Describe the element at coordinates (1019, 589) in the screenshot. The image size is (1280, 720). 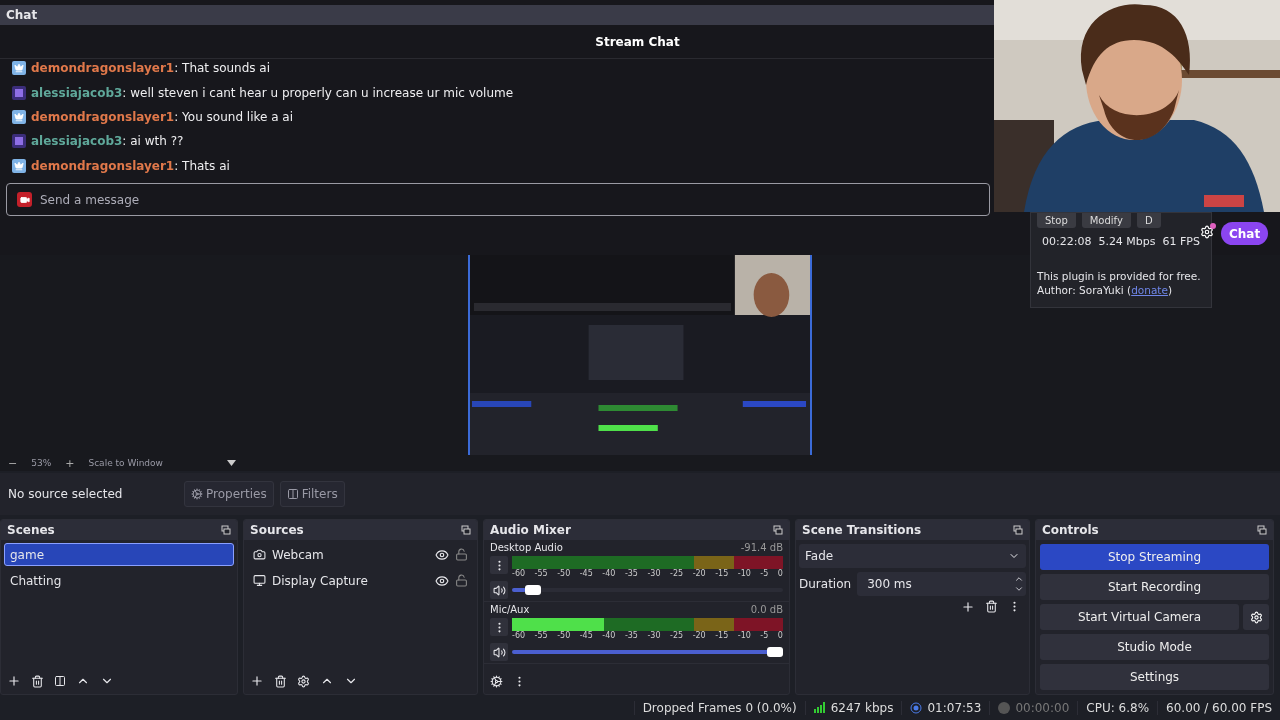
I see `down-icon` at that location.